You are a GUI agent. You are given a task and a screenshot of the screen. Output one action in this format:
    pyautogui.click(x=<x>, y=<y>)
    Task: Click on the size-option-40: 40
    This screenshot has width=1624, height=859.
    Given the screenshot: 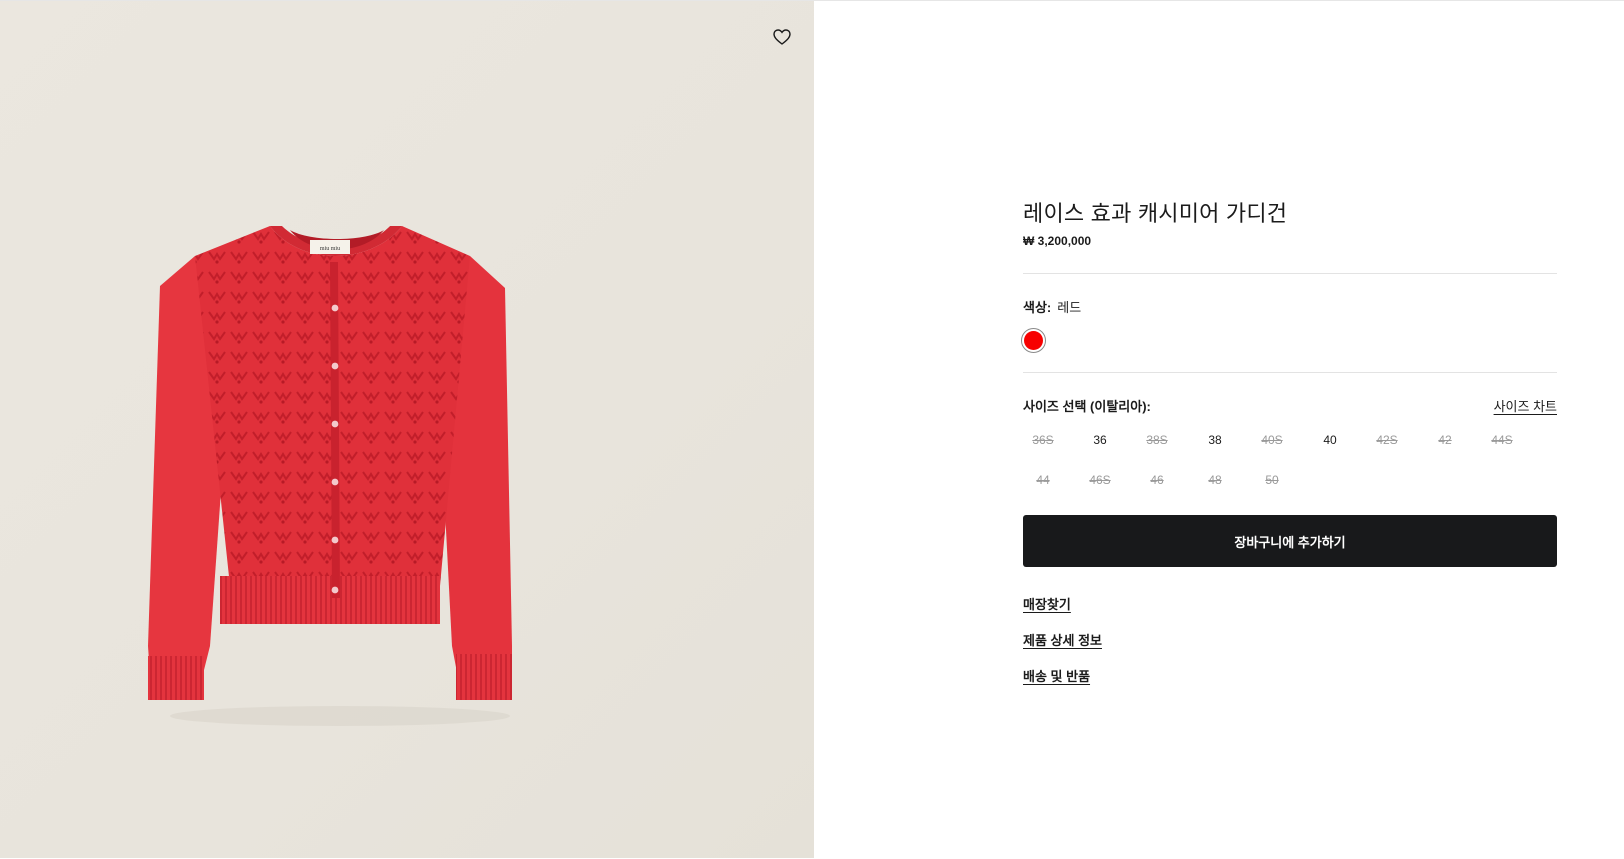 What is the action you would take?
    pyautogui.click(x=1330, y=440)
    